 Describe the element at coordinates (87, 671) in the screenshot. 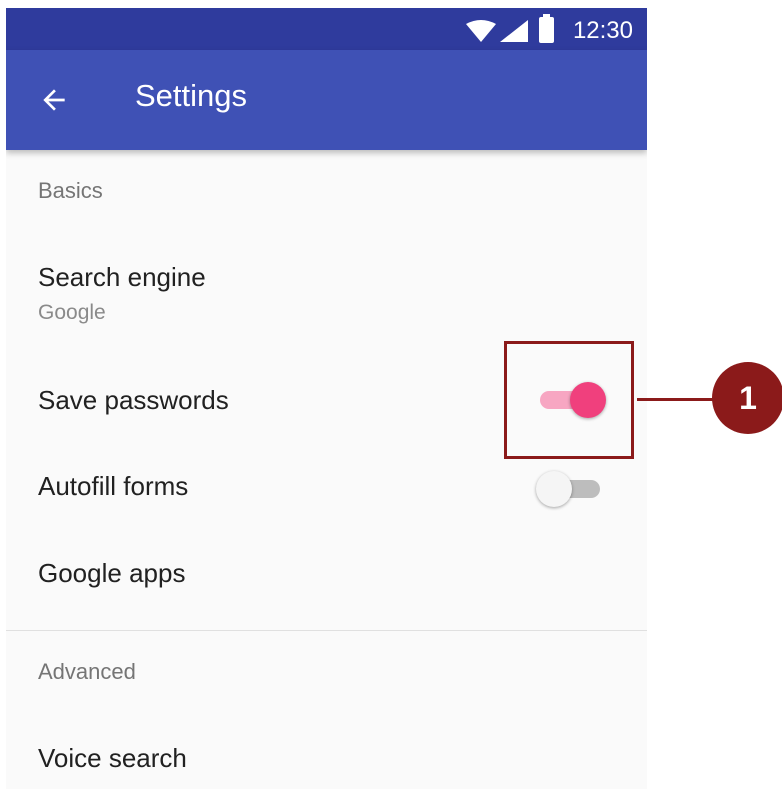

I see `section-header-advanced: Advanced` at that location.